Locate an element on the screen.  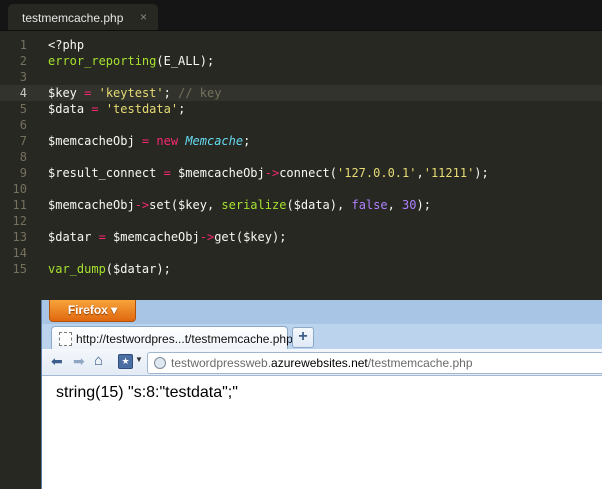
browser-tab-label: http://testwordpres...t/testmemcache.php is located at coordinates (184, 339).